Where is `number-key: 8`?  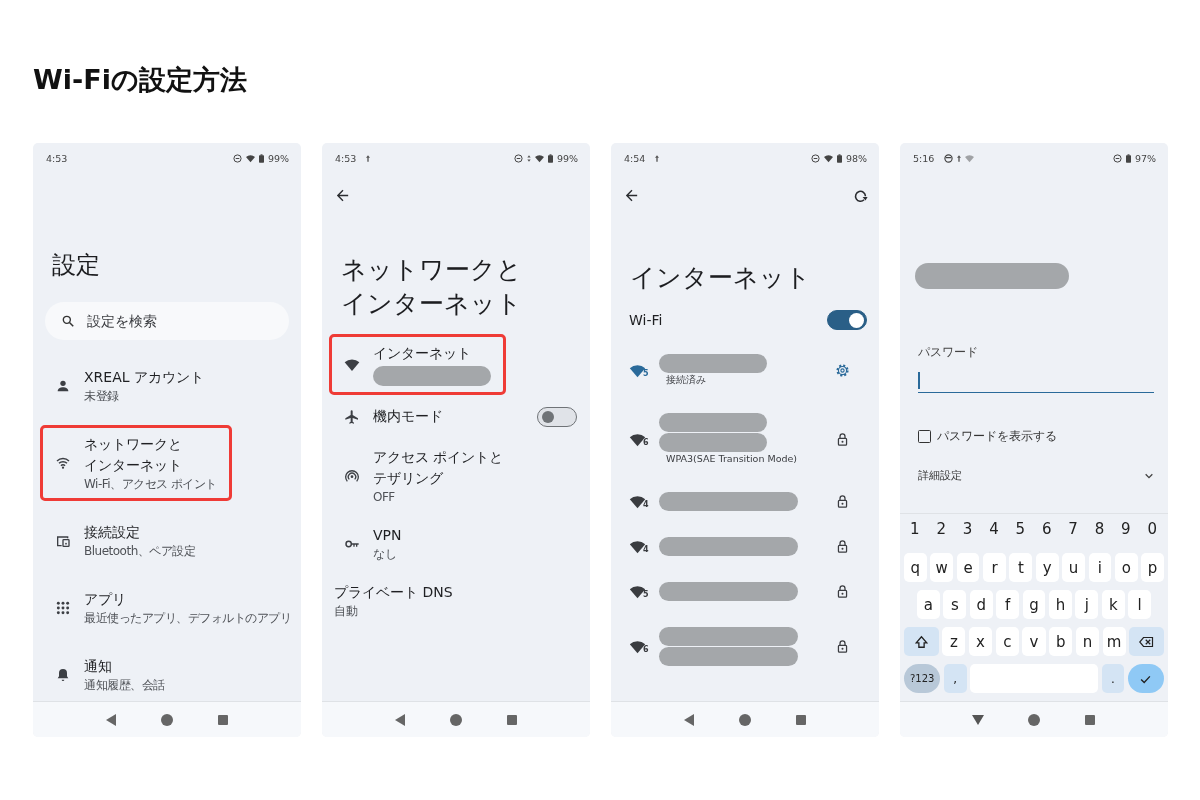
number-key: 8 is located at coordinates (1099, 529).